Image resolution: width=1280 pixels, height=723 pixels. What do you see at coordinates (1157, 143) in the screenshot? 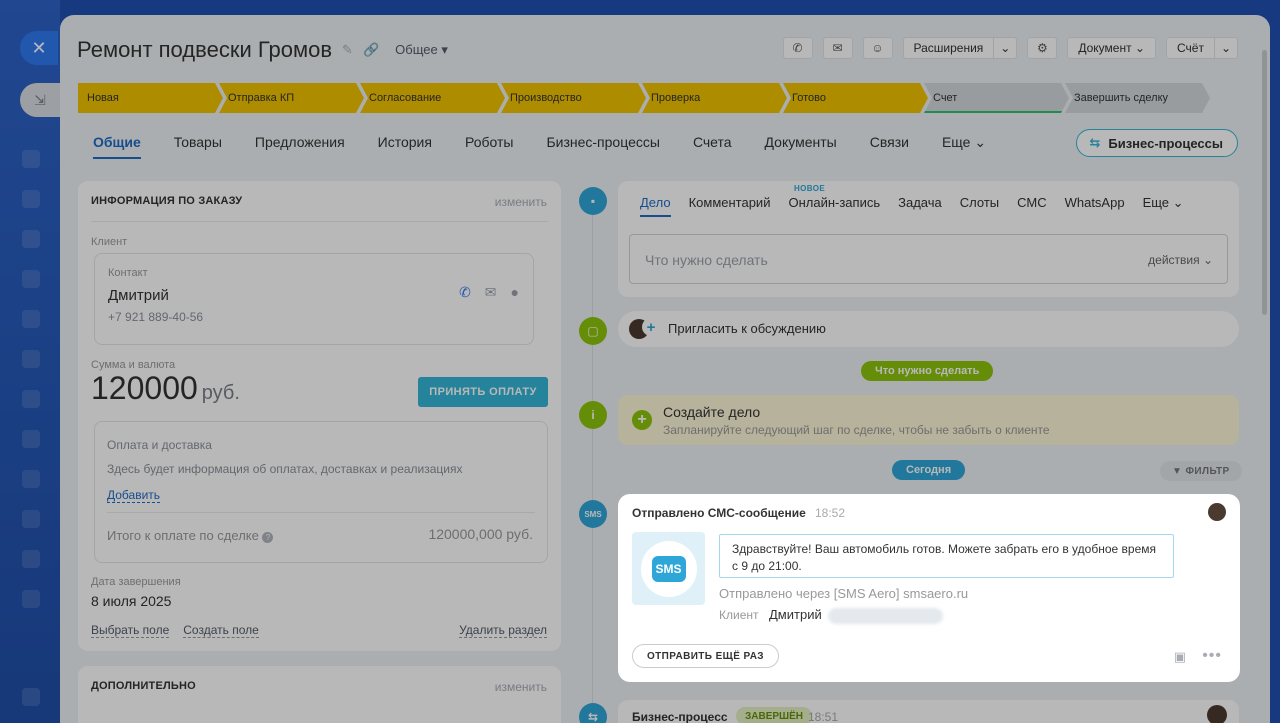
I see `business-process-button: ⇆ Бизнес-процессы` at bounding box center [1157, 143].